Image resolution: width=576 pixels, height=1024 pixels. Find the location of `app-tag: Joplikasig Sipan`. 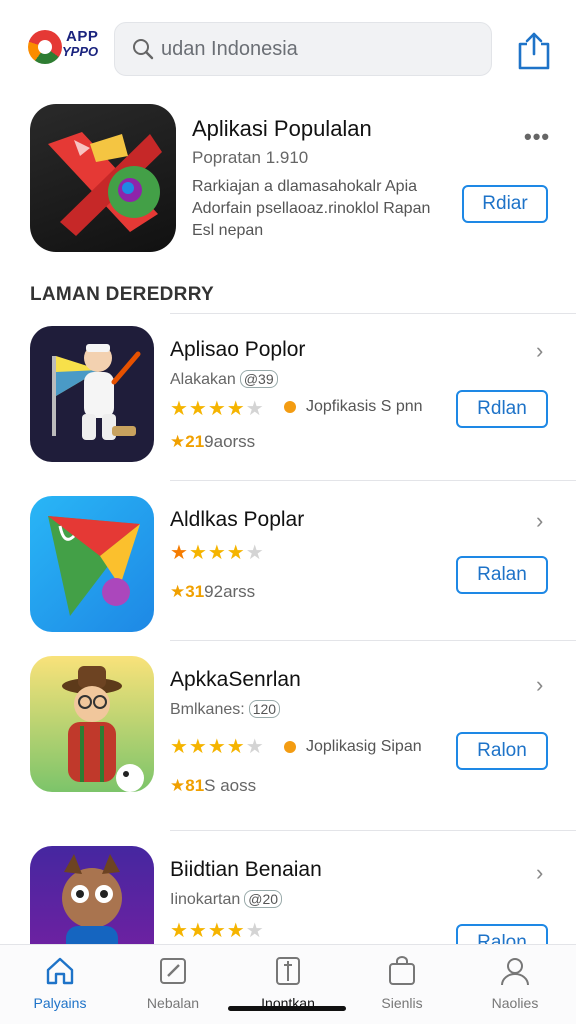

app-tag: Joplikasig Sipan is located at coordinates (353, 747).